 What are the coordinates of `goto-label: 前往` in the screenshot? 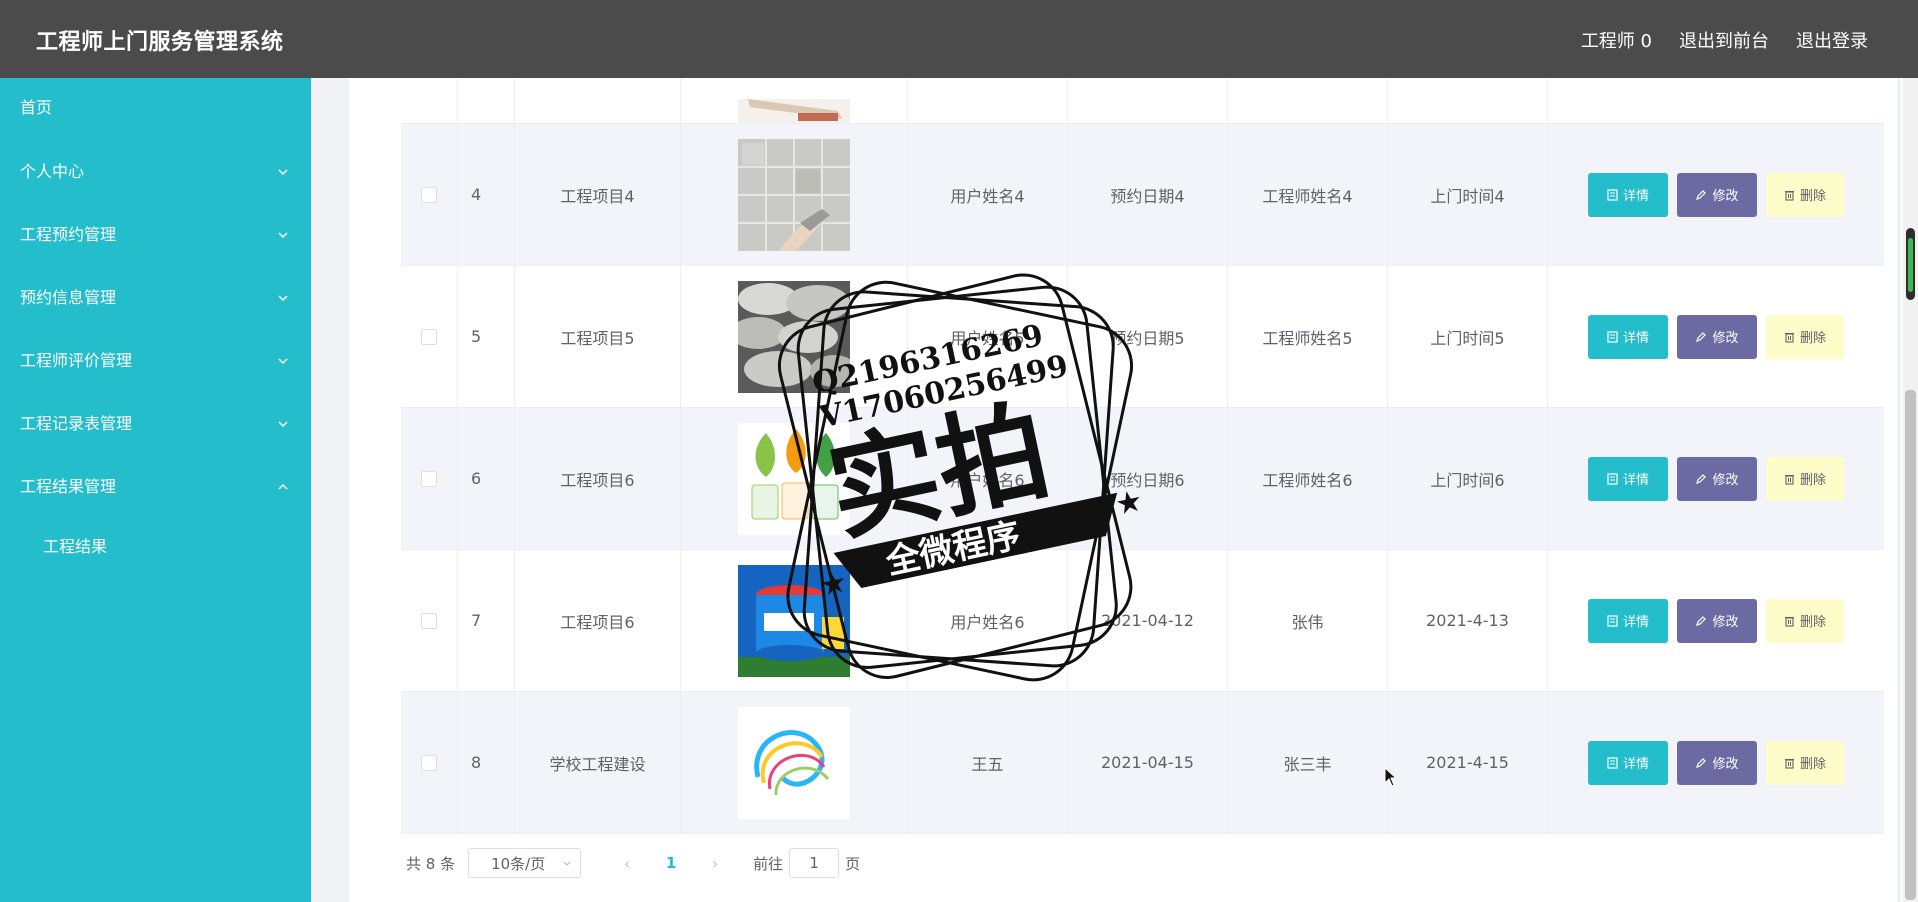 It's located at (768, 863).